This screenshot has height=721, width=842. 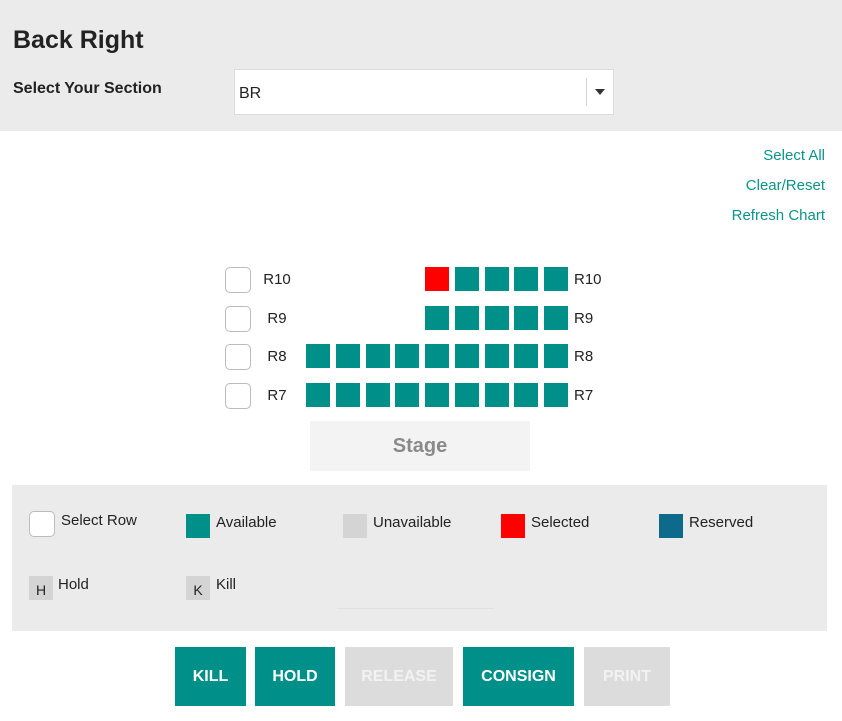 What do you see at coordinates (584, 395) in the screenshot?
I see `row-label-right: R7` at bounding box center [584, 395].